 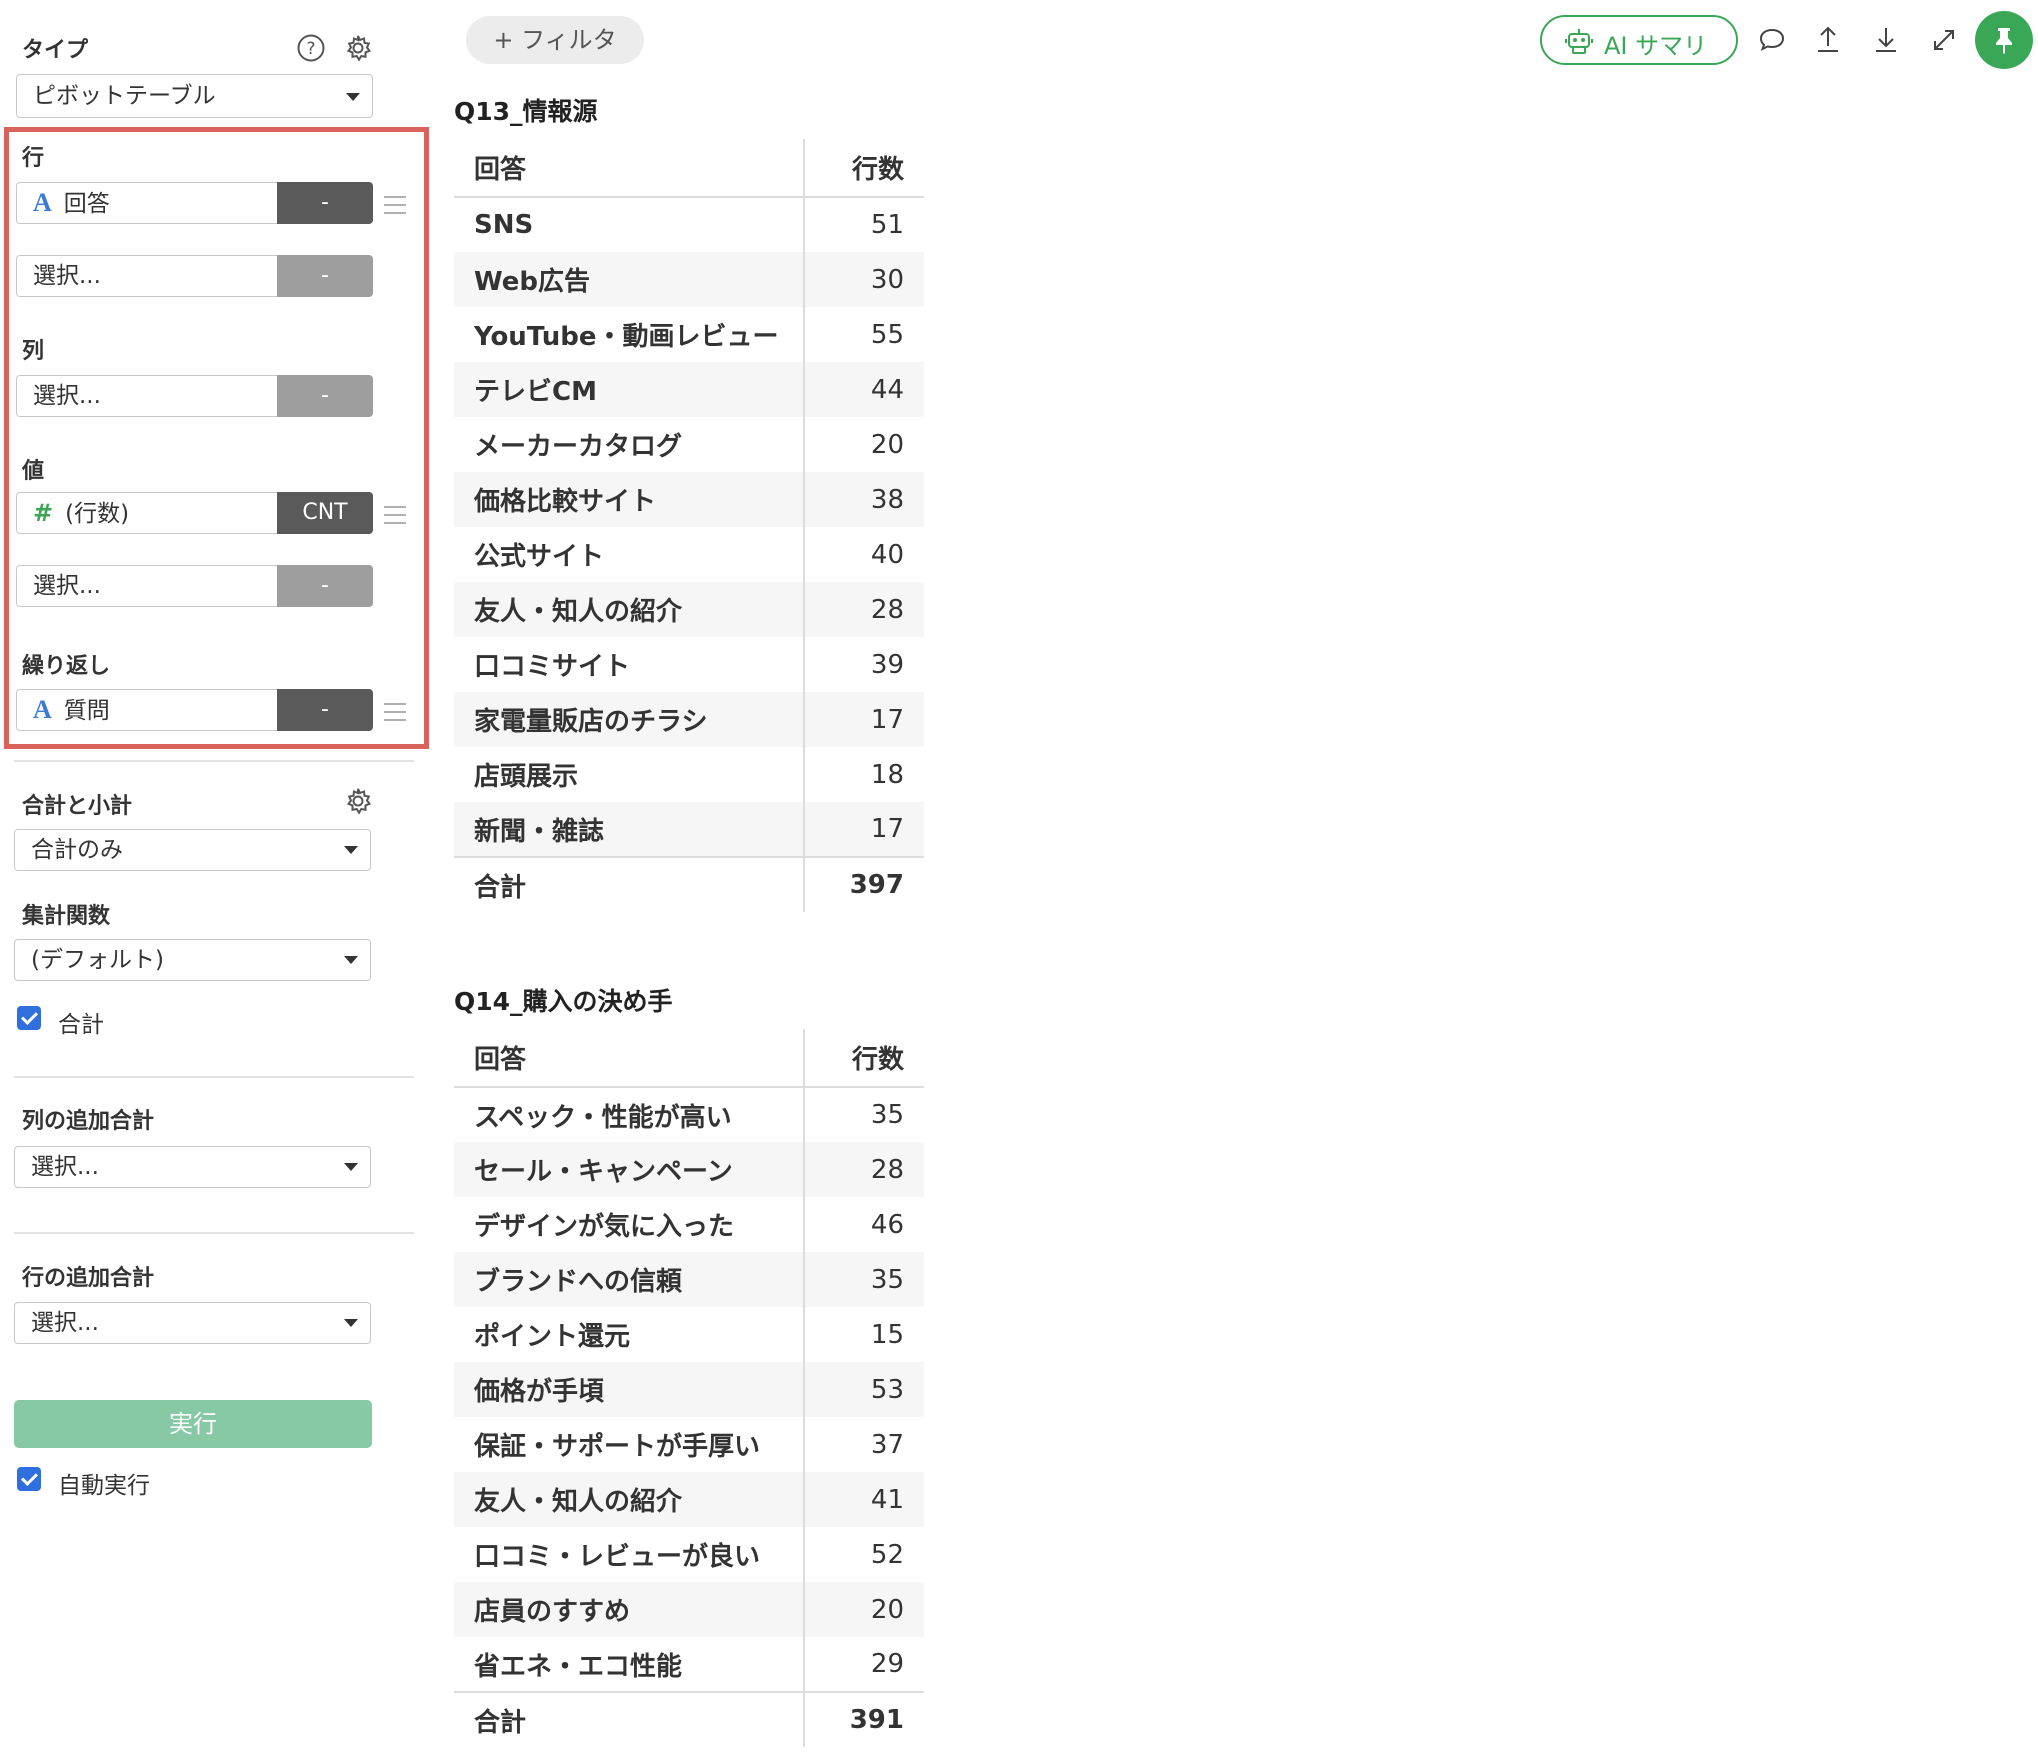 I want to click on run-button: 実行, so click(x=193, y=1424).